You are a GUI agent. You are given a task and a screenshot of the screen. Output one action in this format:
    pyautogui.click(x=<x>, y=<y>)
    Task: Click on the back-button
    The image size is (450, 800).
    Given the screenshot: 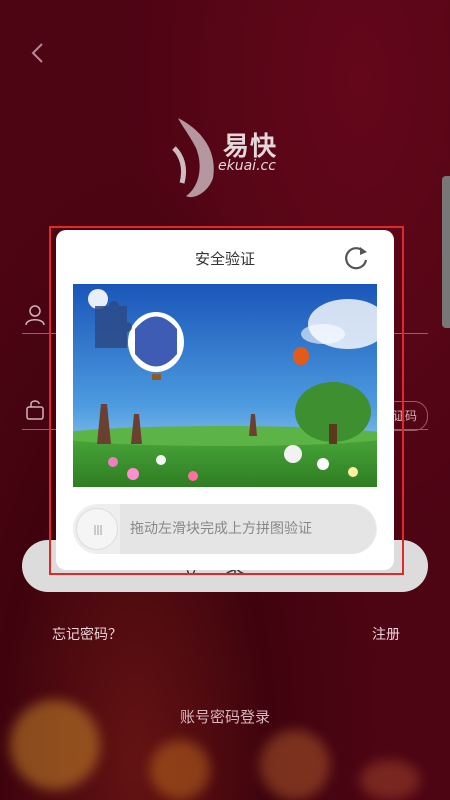 What is the action you would take?
    pyautogui.click(x=38, y=52)
    